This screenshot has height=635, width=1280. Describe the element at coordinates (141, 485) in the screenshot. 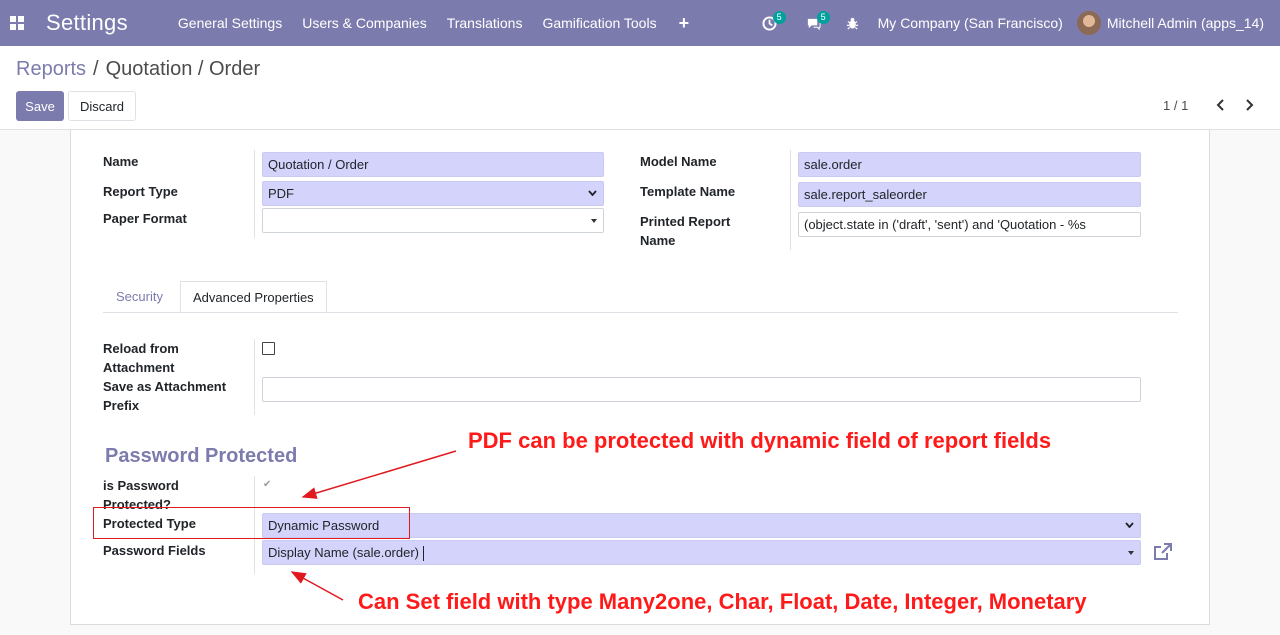

I see `is-protected-label-line1: is Password` at that location.